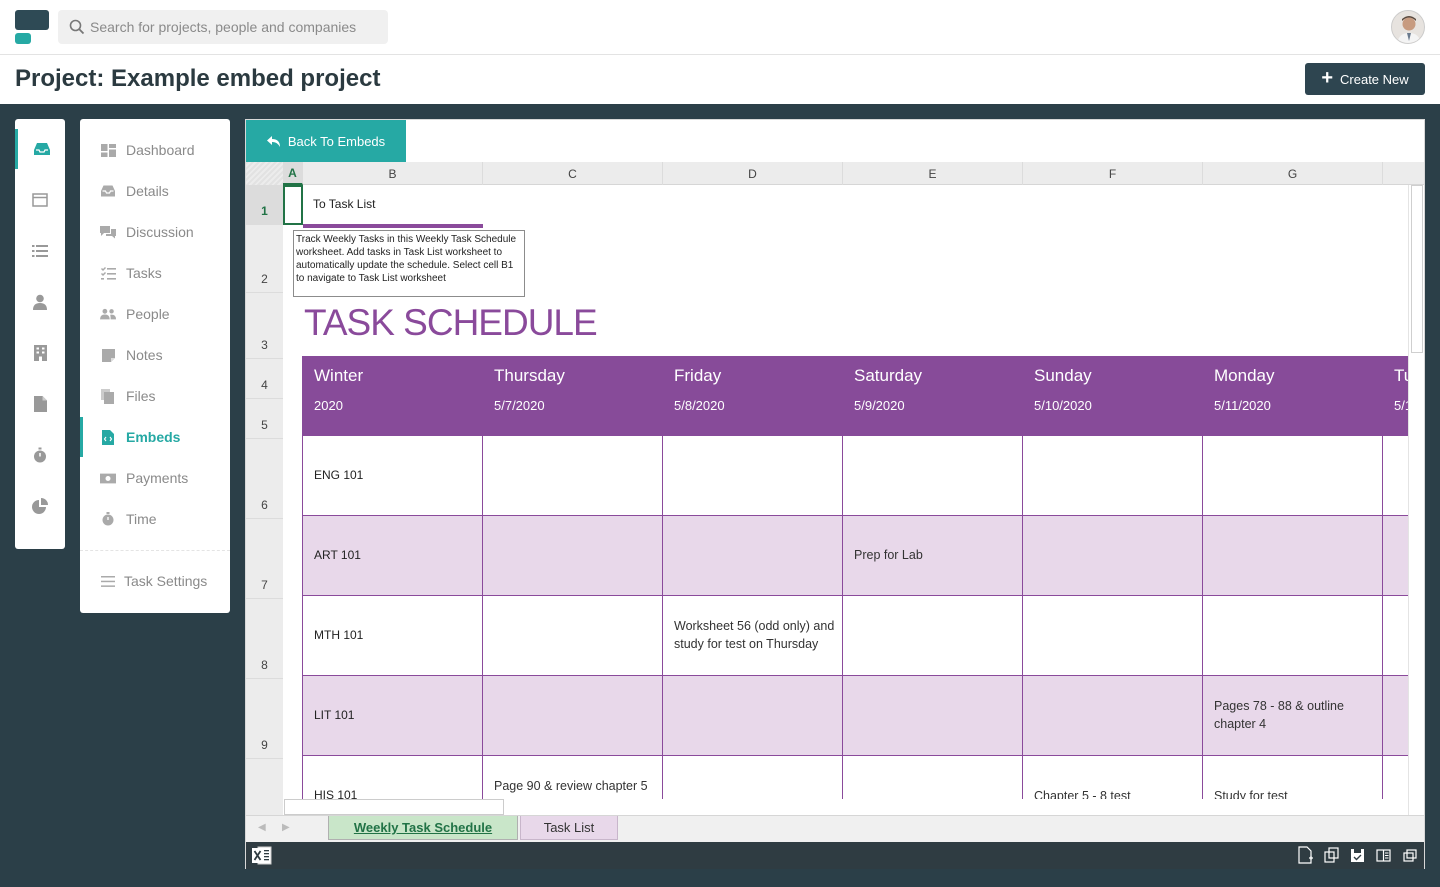 Image resolution: width=1440 pixels, height=887 pixels. Describe the element at coordinates (141, 519) in the screenshot. I see `nav-item-label: Time` at that location.